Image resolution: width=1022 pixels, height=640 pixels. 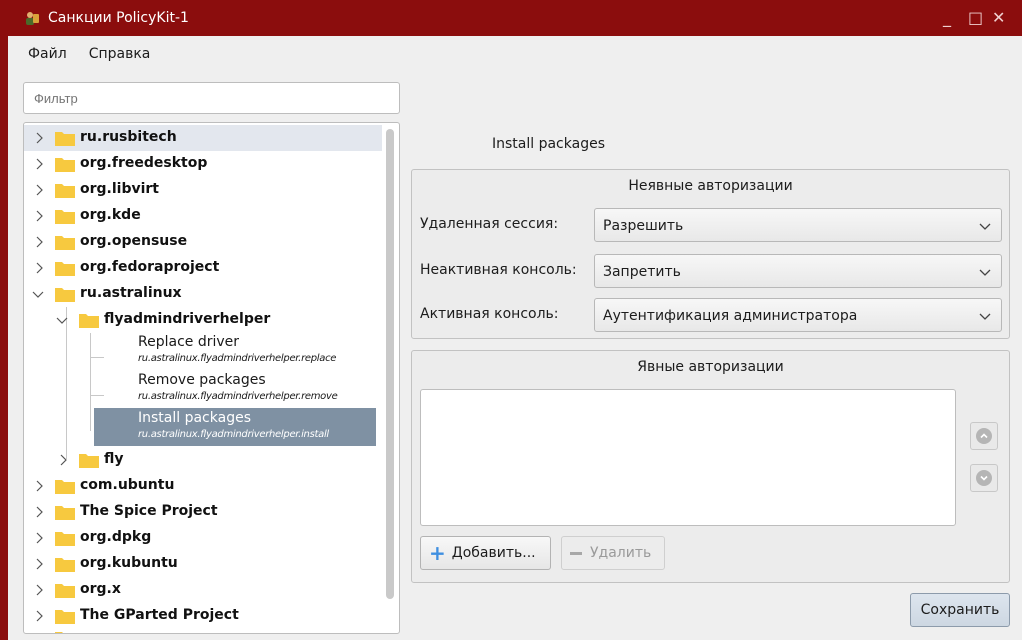 I want to click on tree-scrollbar, so click(x=390, y=378).